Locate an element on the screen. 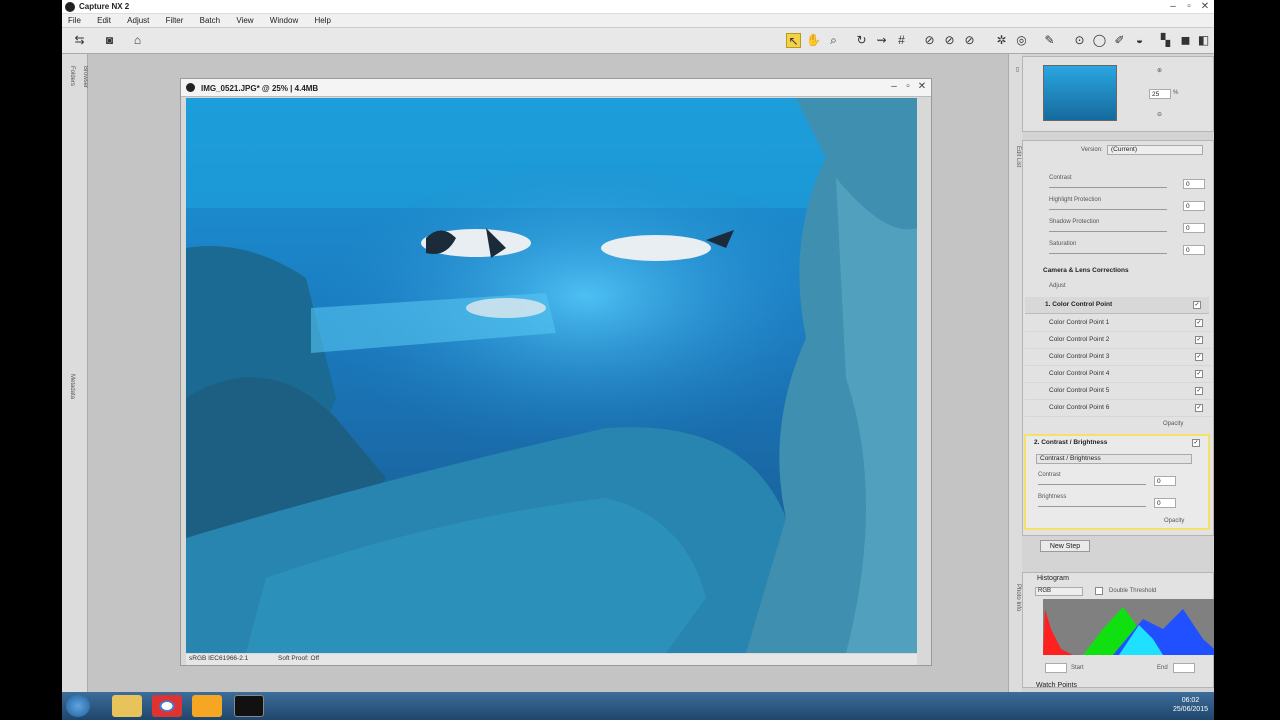 This screenshot has height=720, width=1280. output-icon: ⌂ is located at coordinates (137, 40).